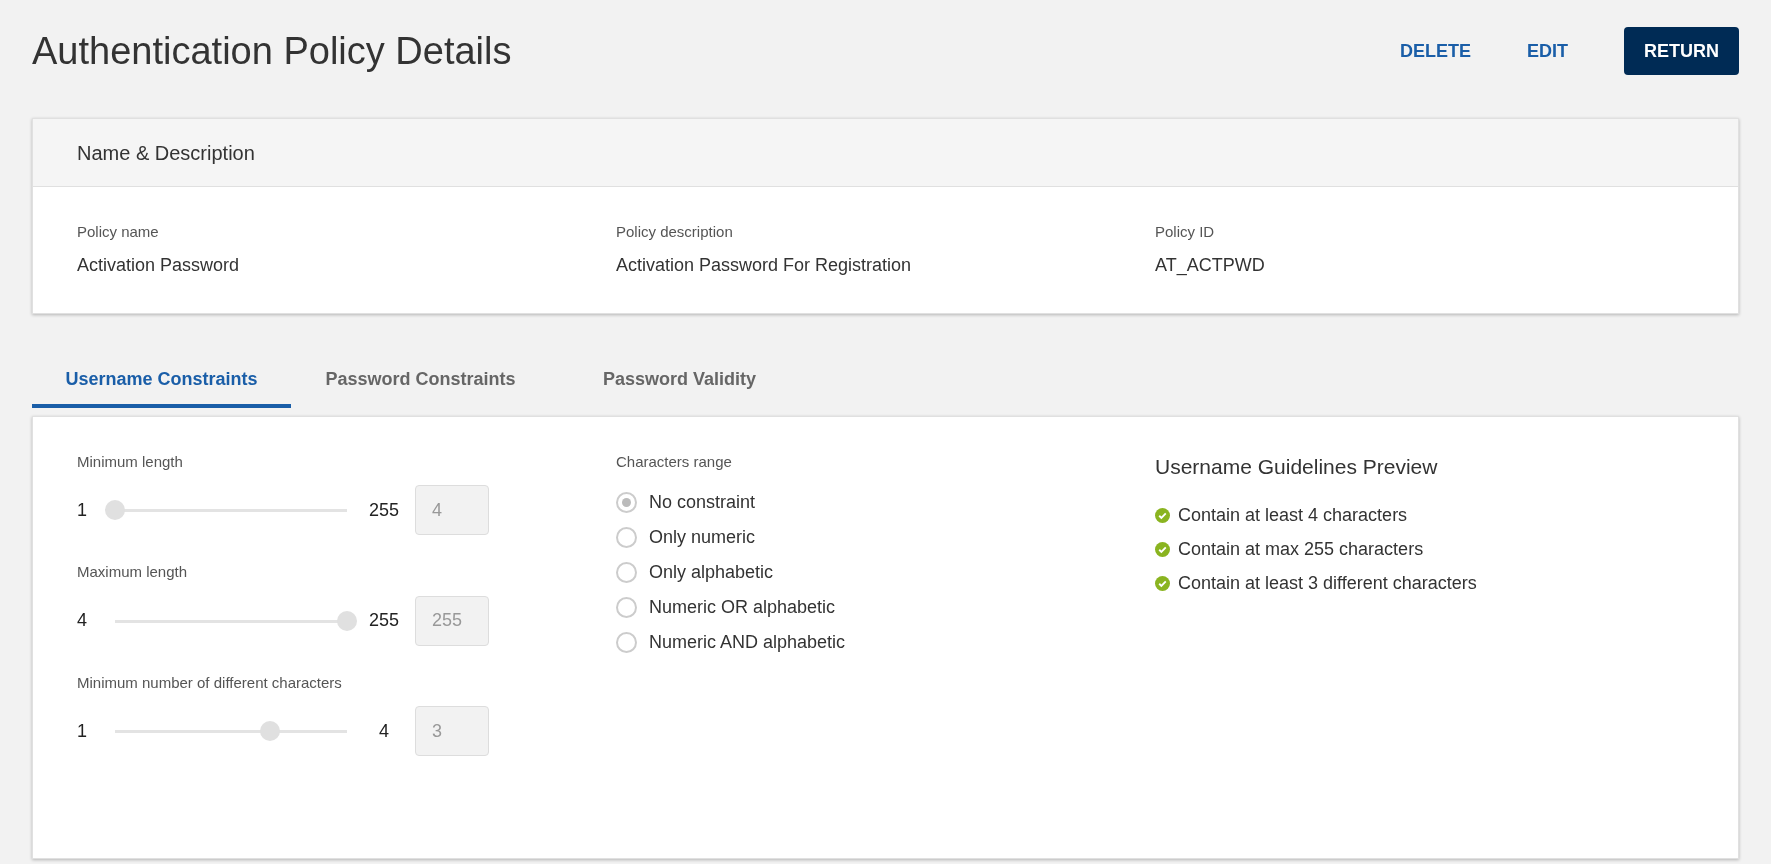  What do you see at coordinates (118, 232) in the screenshot?
I see `field-label: Policy name` at bounding box center [118, 232].